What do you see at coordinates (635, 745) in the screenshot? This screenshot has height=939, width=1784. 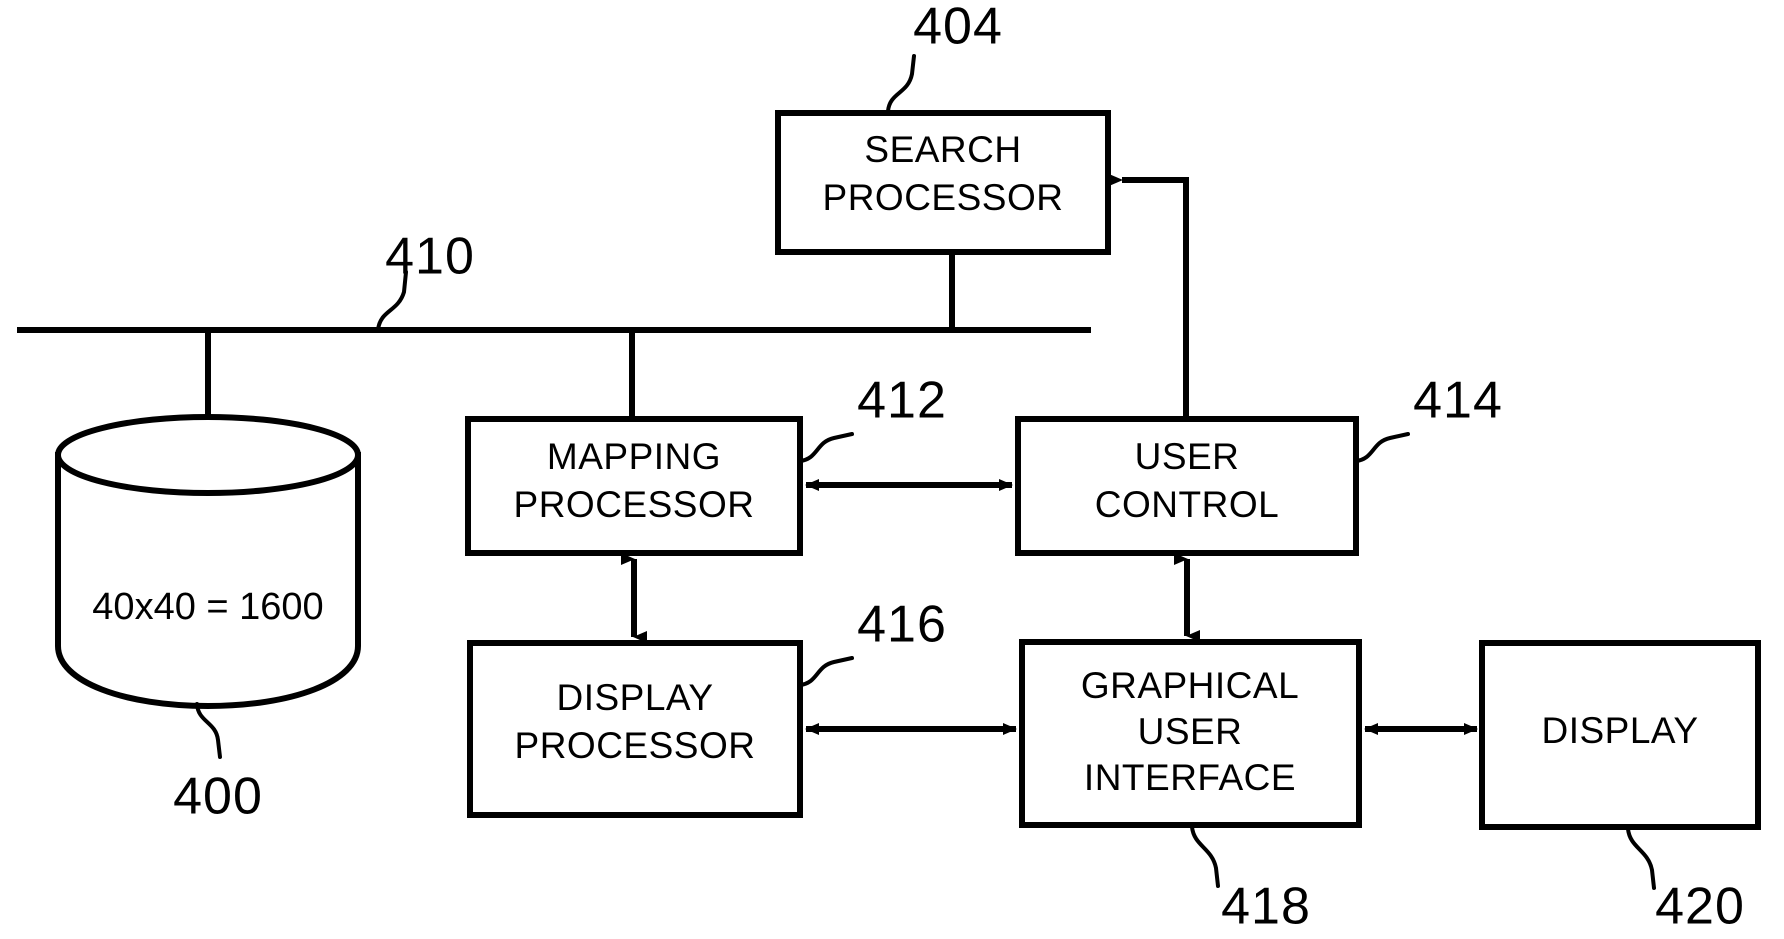 I see `display-processor-label-line2: PROCESSOR` at bounding box center [635, 745].